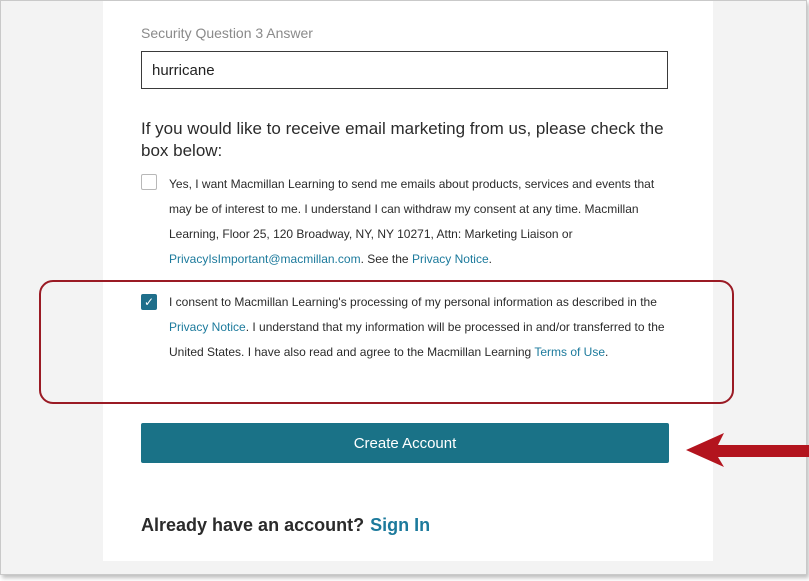  What do you see at coordinates (149, 182) in the screenshot?
I see `marketing-consent-checkbox` at bounding box center [149, 182].